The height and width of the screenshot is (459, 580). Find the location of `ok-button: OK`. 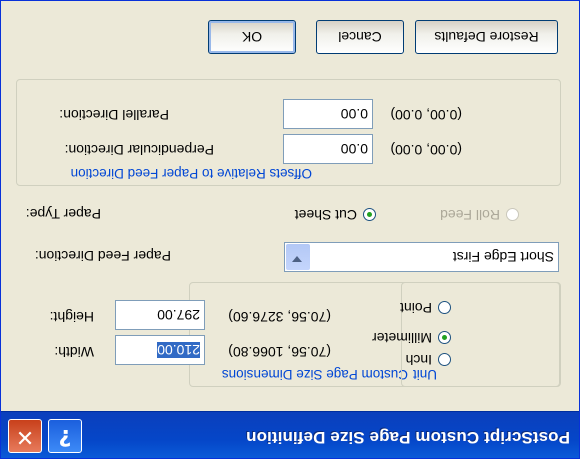

ok-button: OK is located at coordinates (252, 37).